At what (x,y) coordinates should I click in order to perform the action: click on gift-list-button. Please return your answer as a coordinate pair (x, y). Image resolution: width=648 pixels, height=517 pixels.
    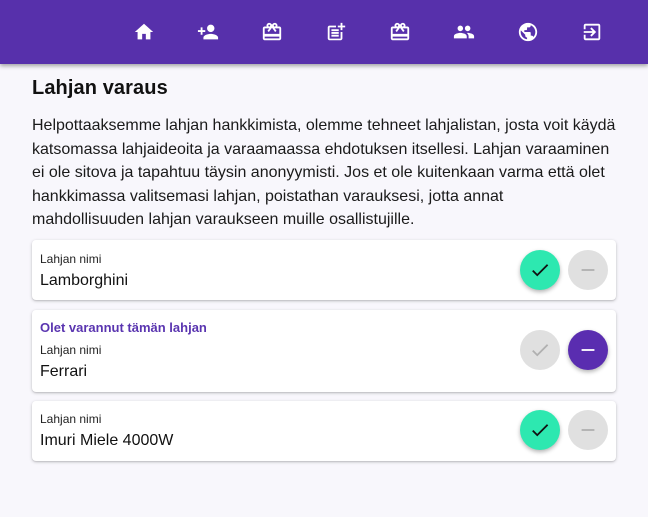
    Looking at the image, I should click on (272, 32).